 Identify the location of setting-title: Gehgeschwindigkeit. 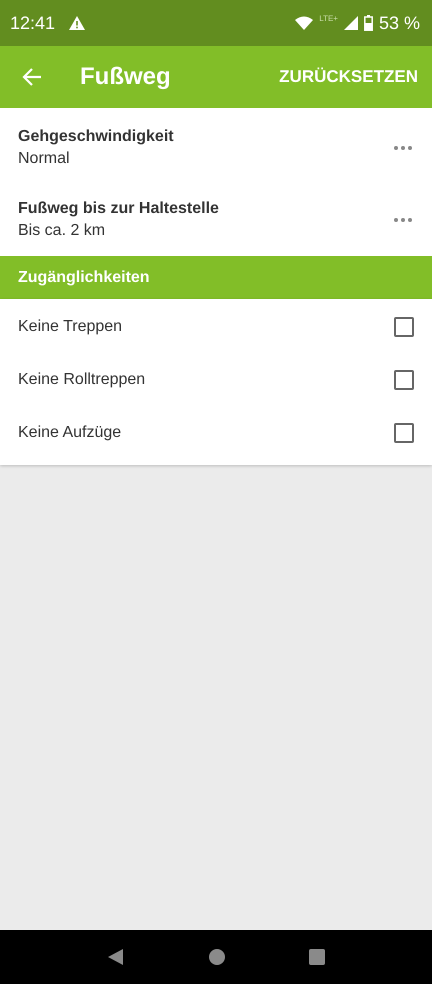
(96, 137).